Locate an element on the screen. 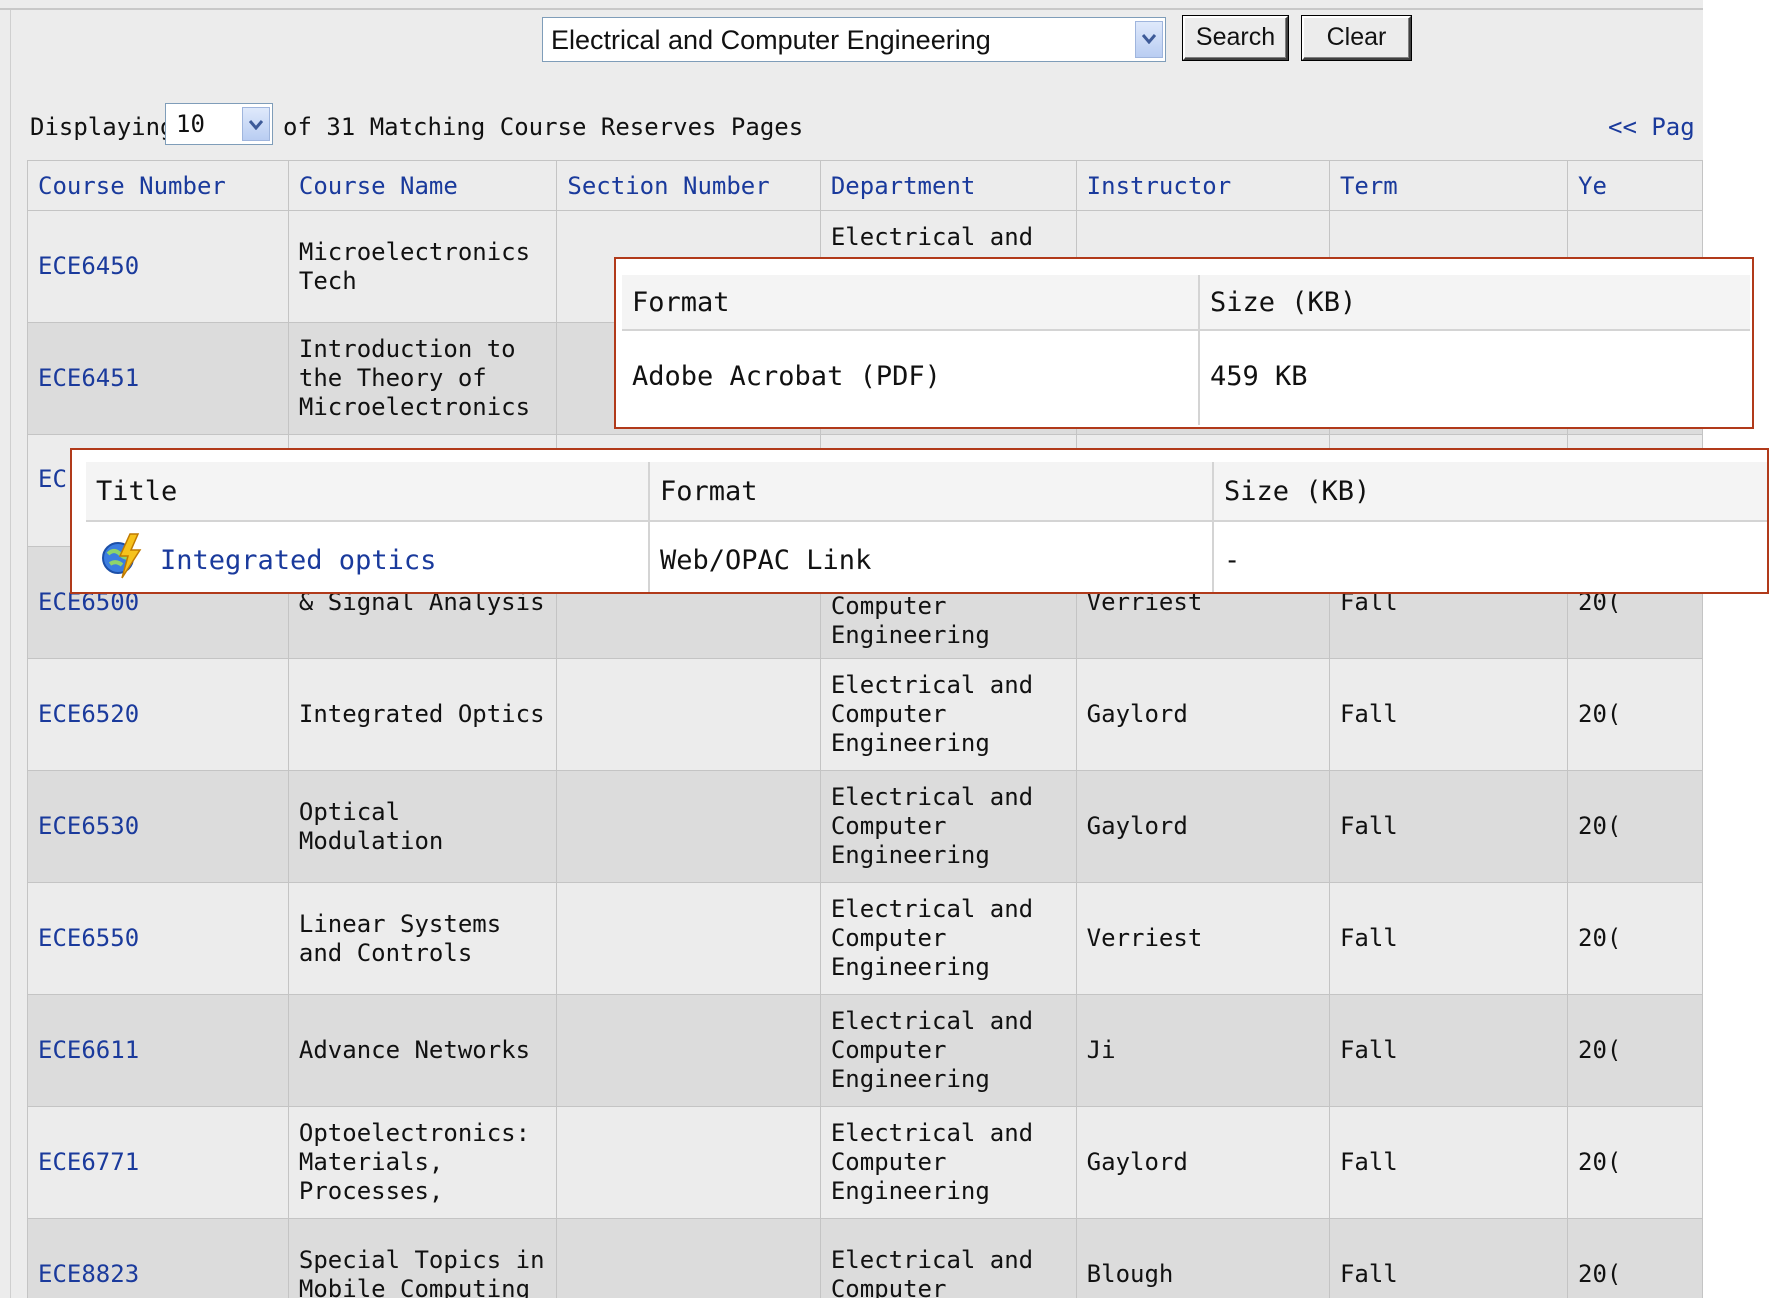 The image size is (1775, 1298). header-section-number: Section Number is located at coordinates (688, 185).